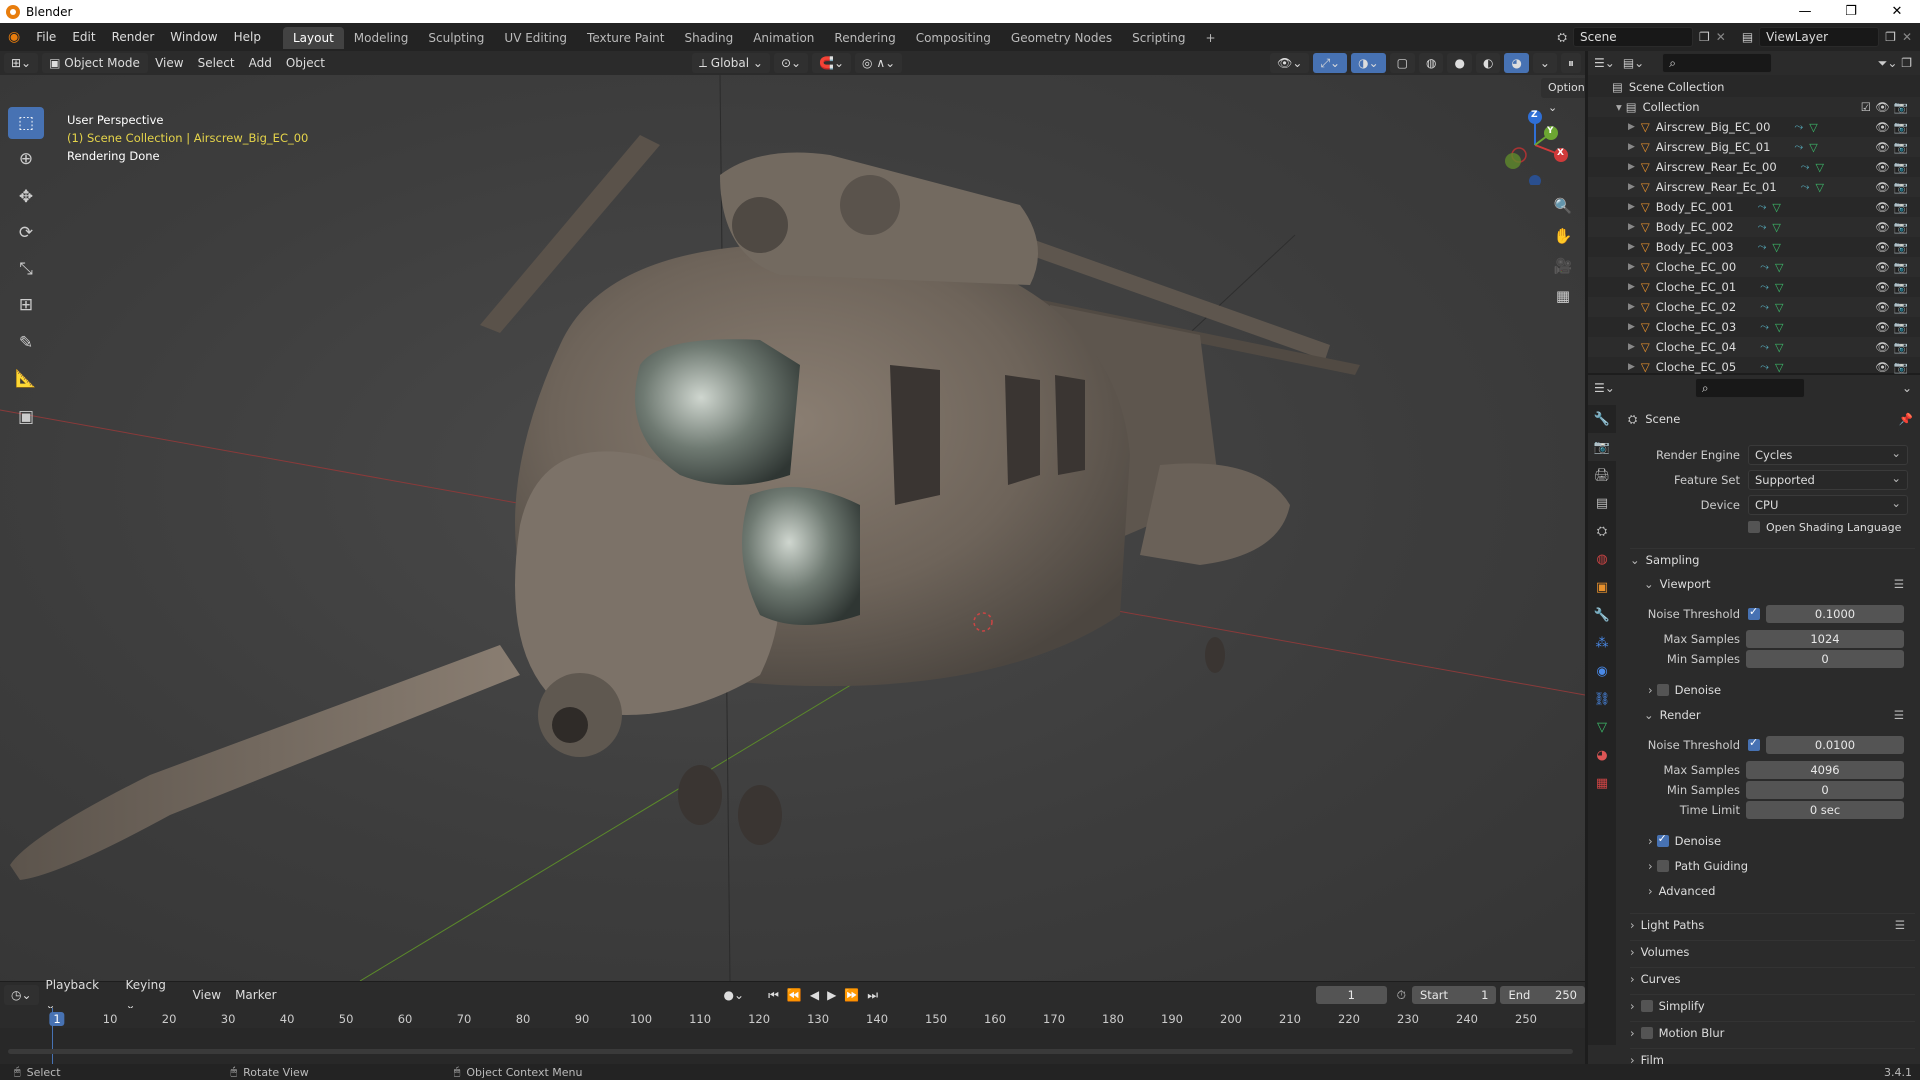  What do you see at coordinates (83, 37) in the screenshot?
I see `menu-edit: Edit` at bounding box center [83, 37].